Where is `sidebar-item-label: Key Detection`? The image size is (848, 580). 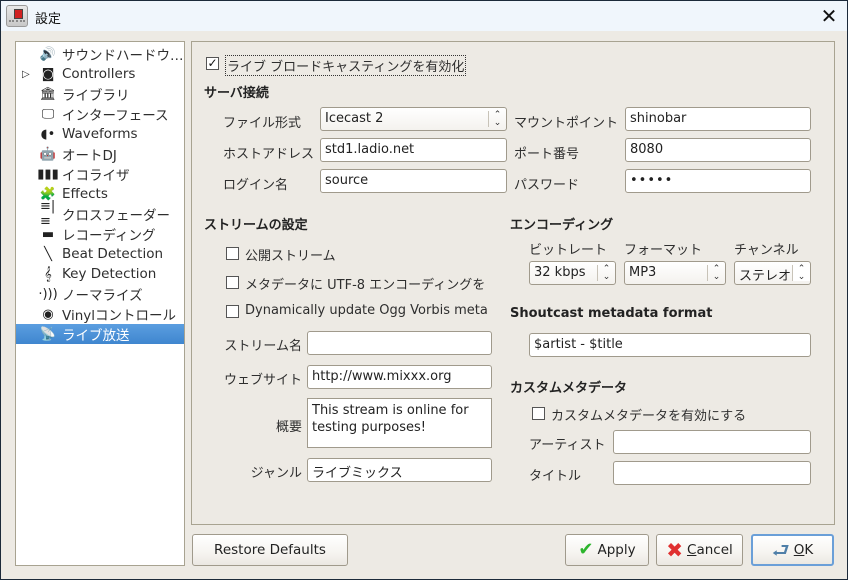 sidebar-item-label: Key Detection is located at coordinates (109, 274).